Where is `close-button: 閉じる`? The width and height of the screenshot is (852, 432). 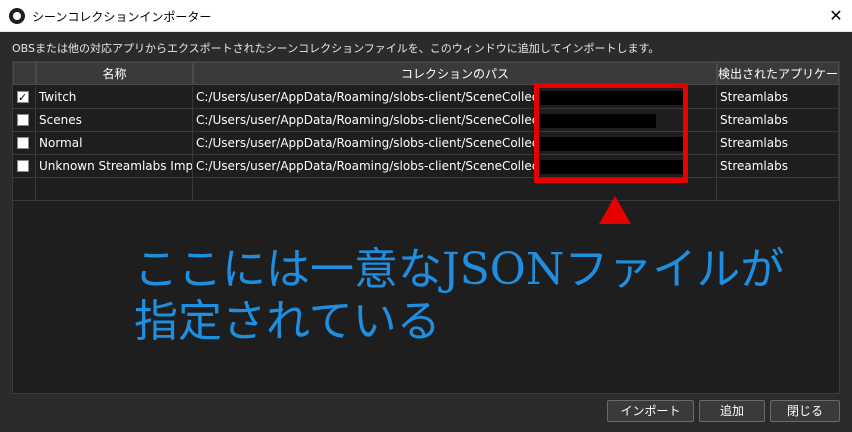 close-button: 閉じる is located at coordinates (805, 411).